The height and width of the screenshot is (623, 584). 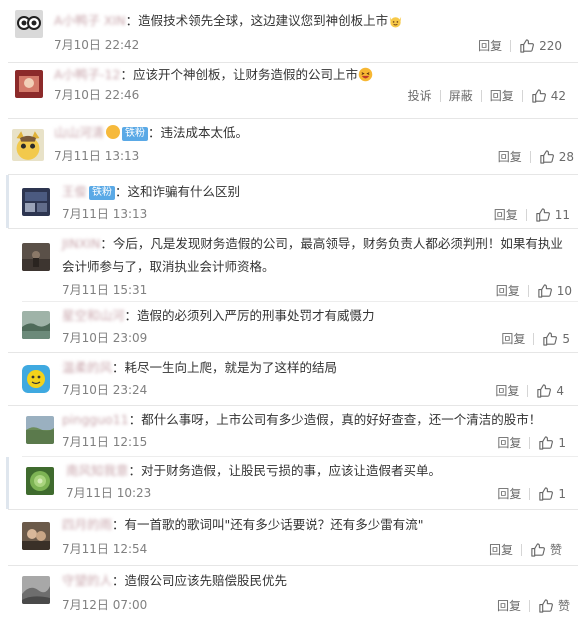 What do you see at coordinates (105, 390) in the screenshot?
I see `comment-time: 7月10日 23:24` at bounding box center [105, 390].